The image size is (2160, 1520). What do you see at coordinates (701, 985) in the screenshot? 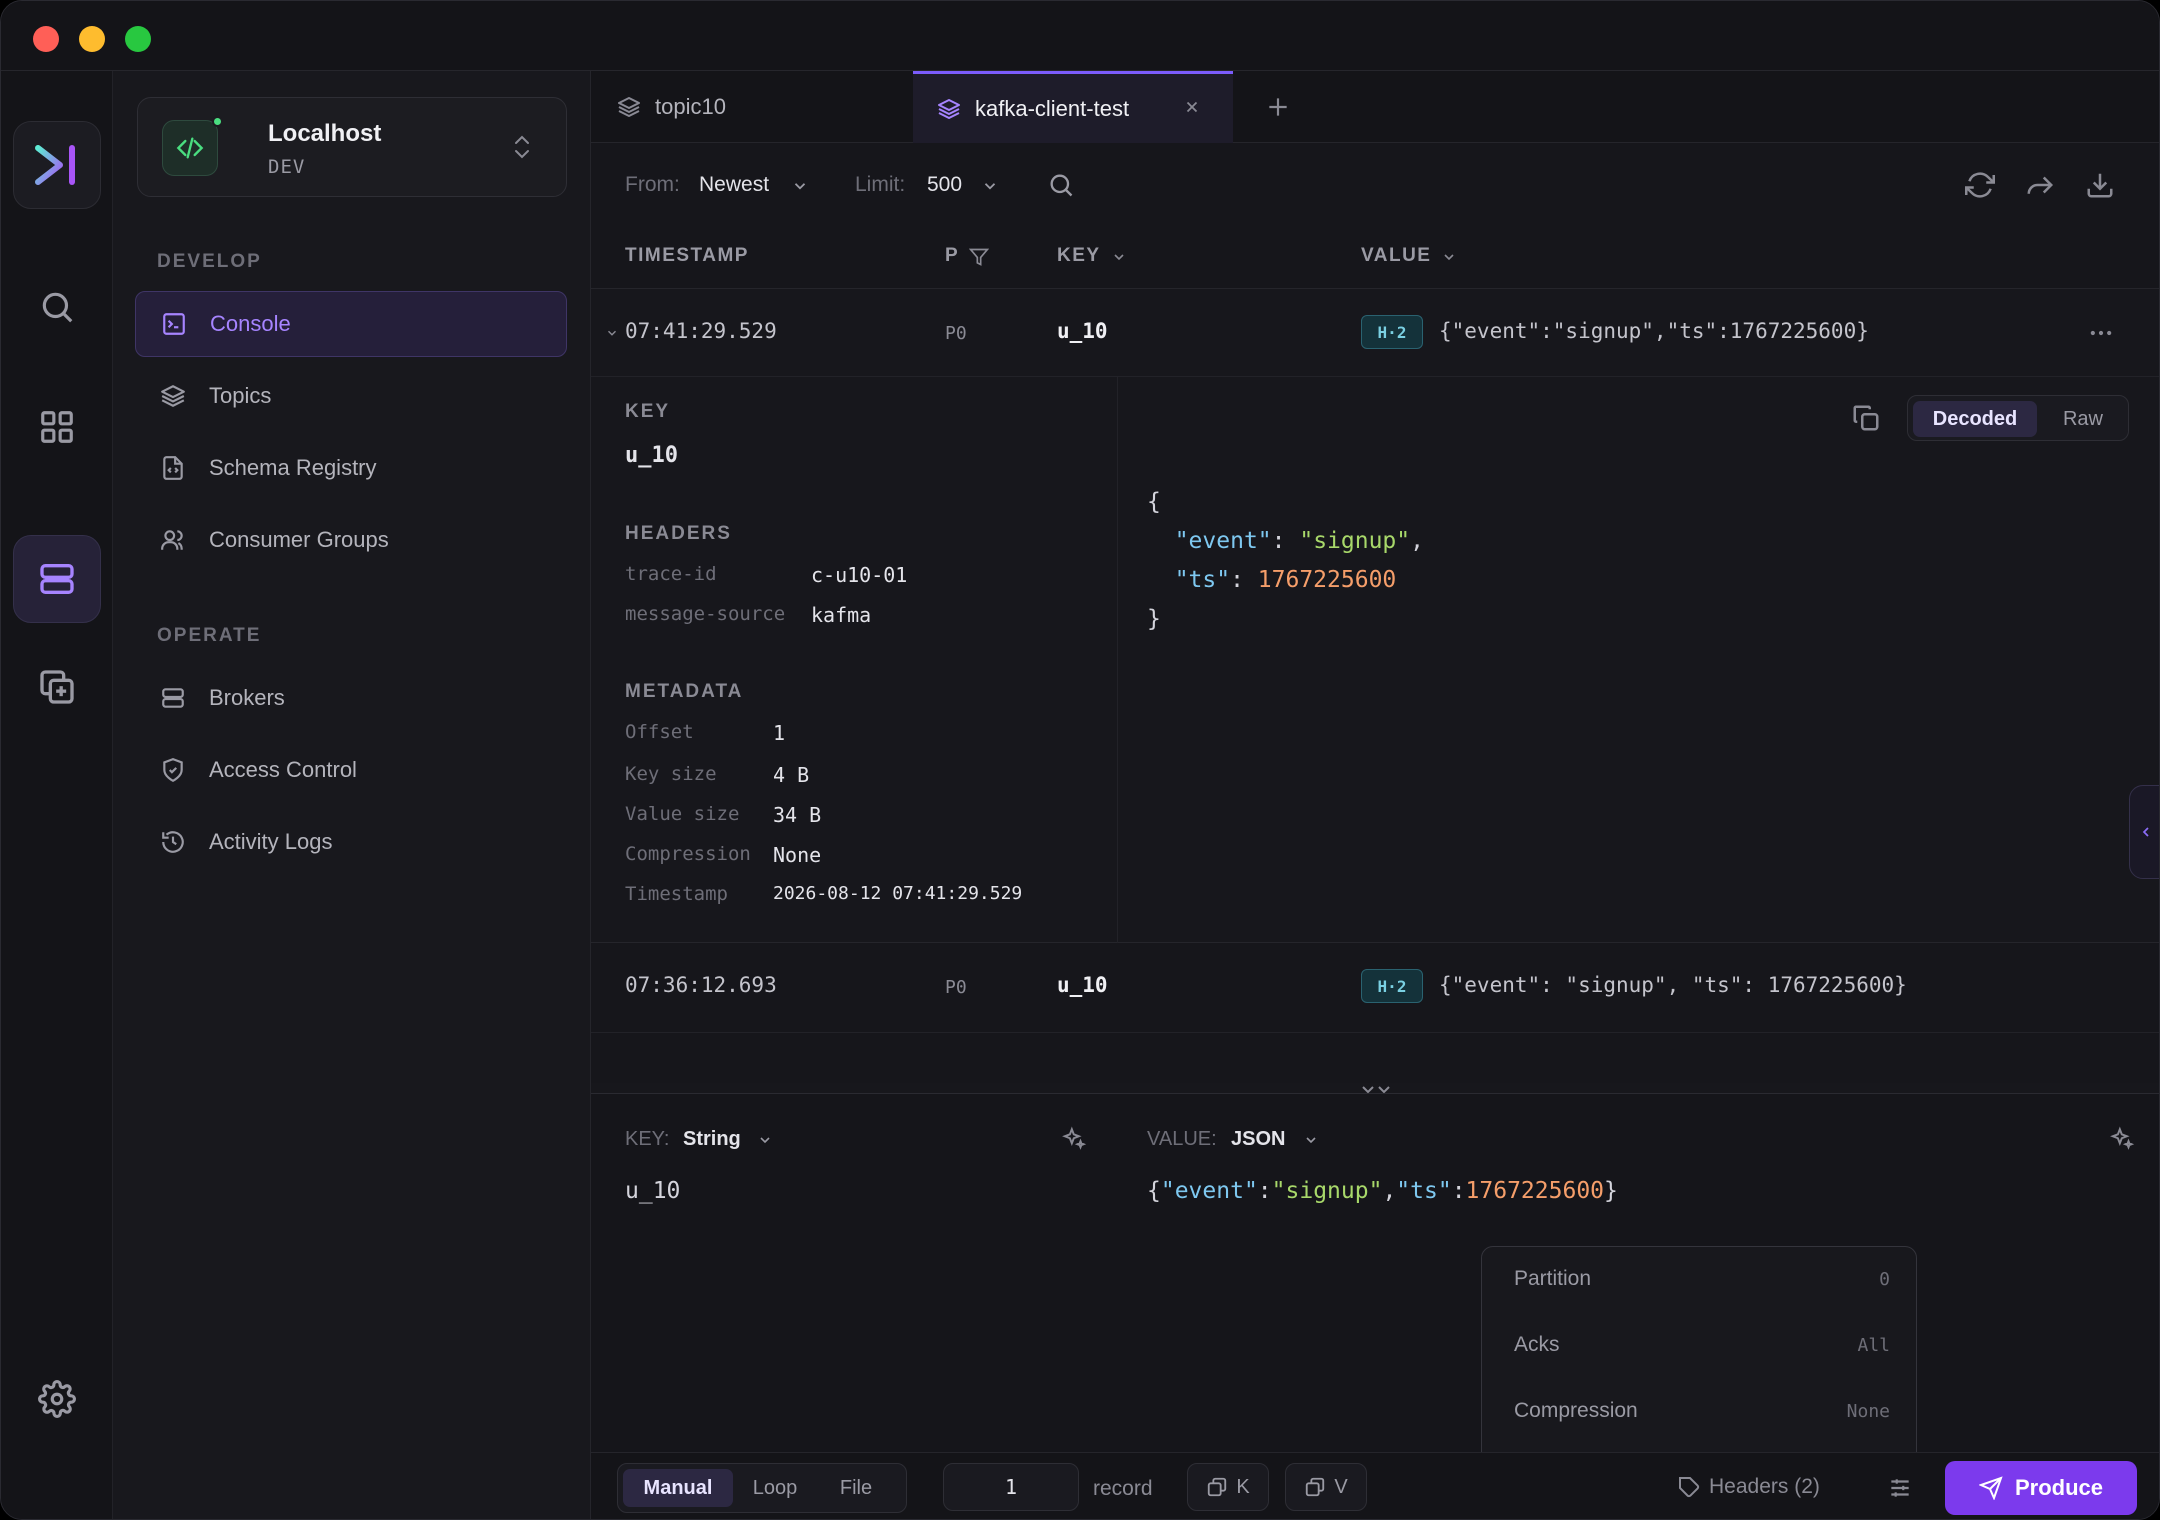
I see `row-timestamp: 07:36:12.693` at bounding box center [701, 985].